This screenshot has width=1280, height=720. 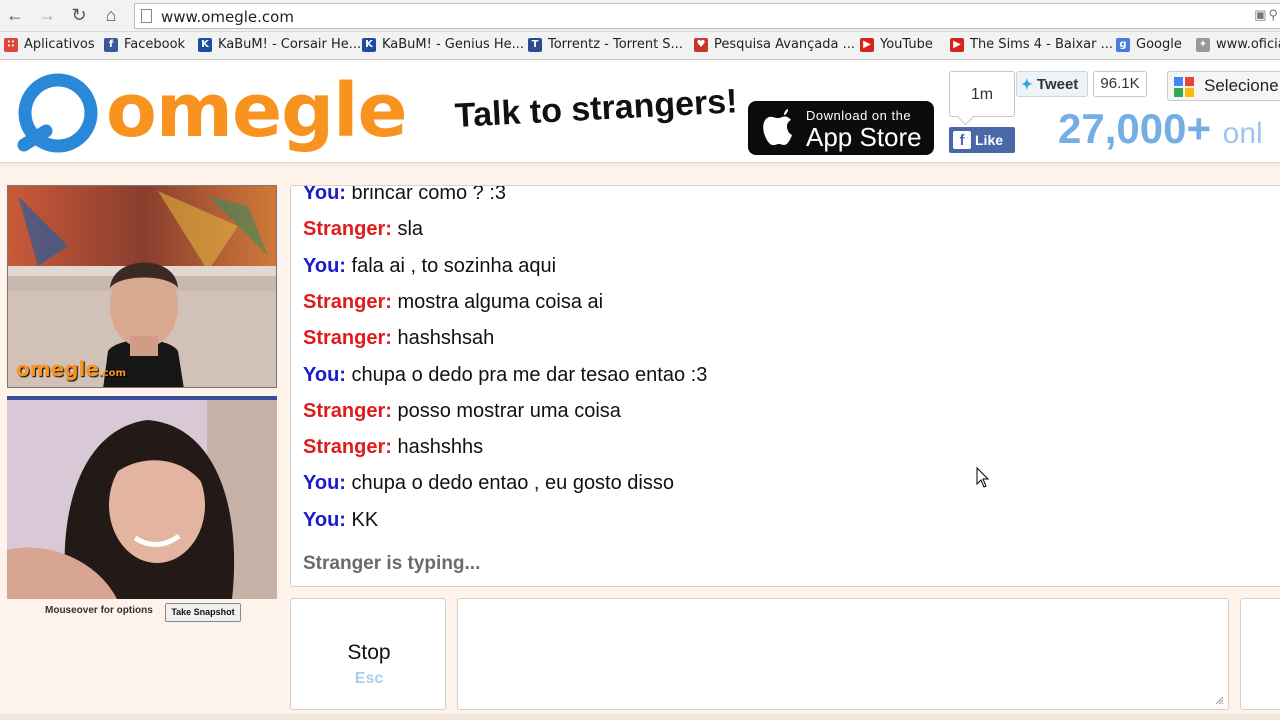 I want to click on self-video-frame, so click(x=142, y=499).